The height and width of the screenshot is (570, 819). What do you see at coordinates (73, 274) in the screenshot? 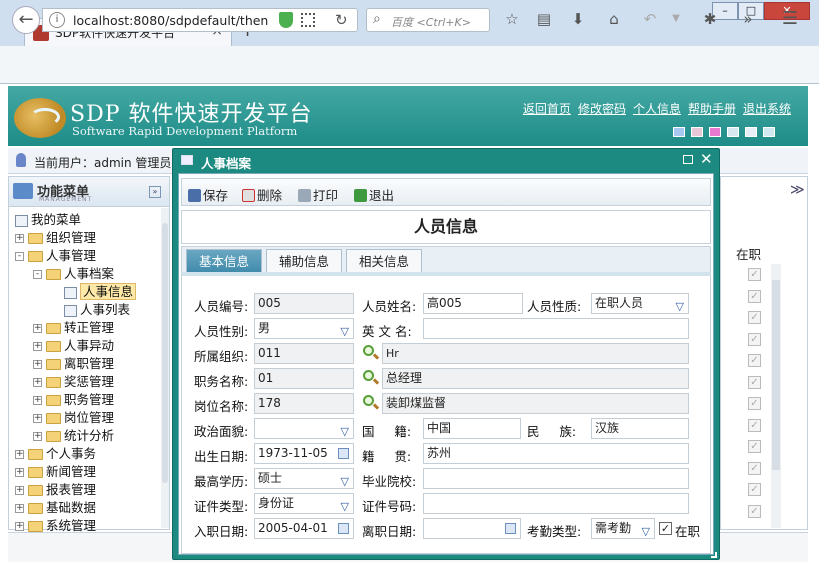
I see `sidebar-tree-item: - 人事档案` at bounding box center [73, 274].